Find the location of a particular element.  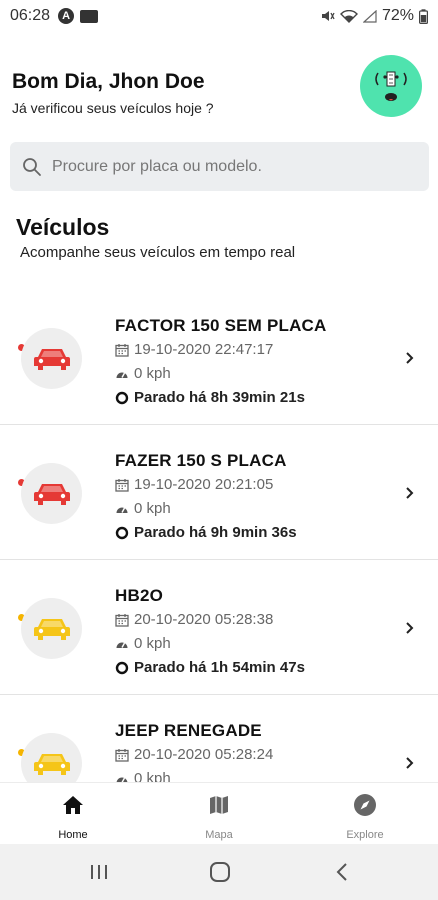

mute-icon is located at coordinates (328, 16).